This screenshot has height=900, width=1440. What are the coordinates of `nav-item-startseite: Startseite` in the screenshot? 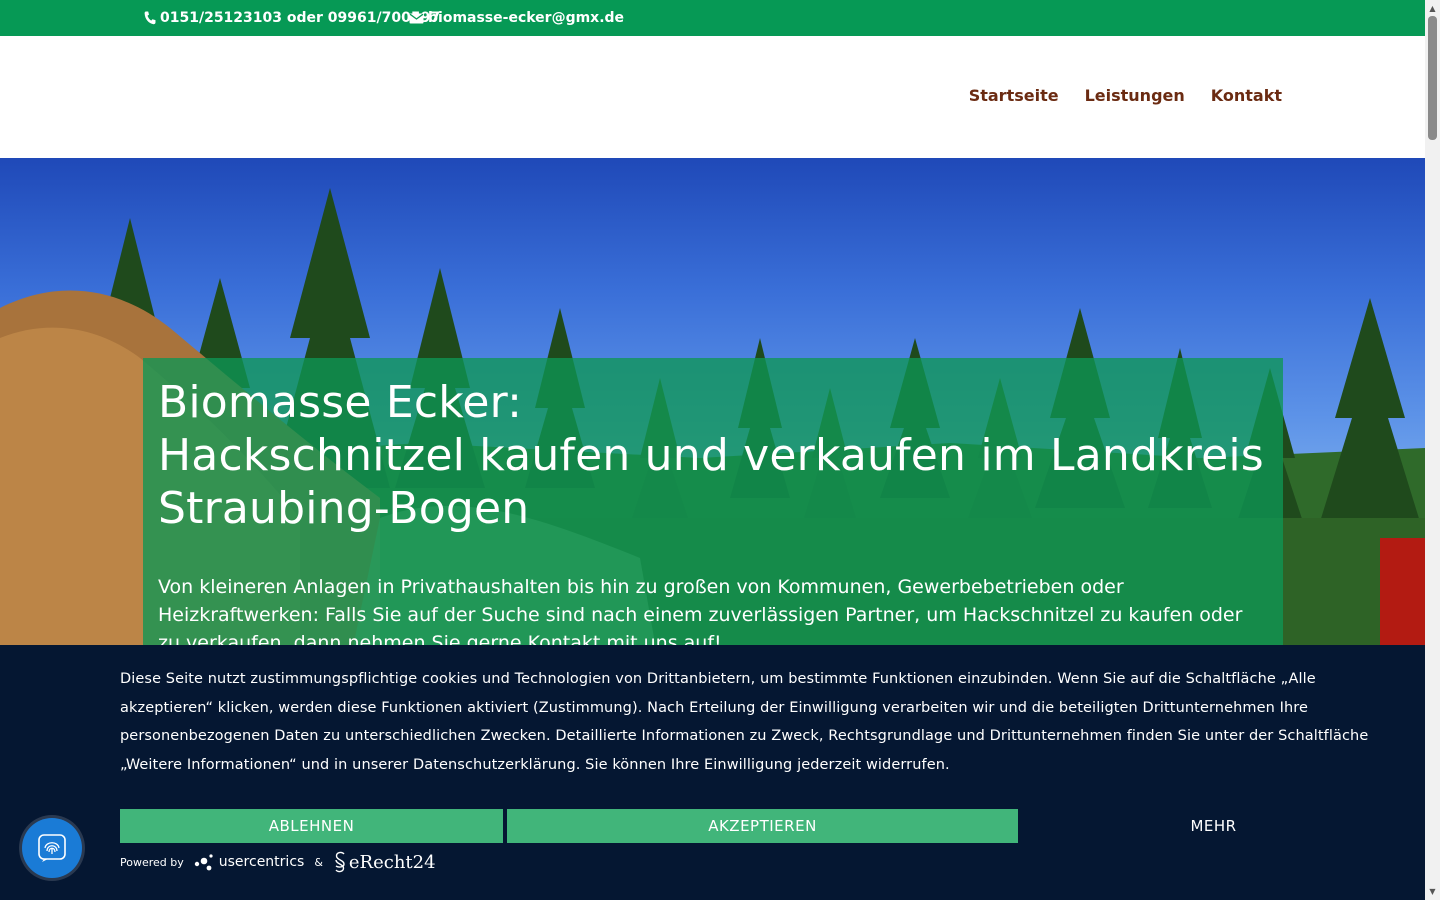 It's located at (1014, 95).